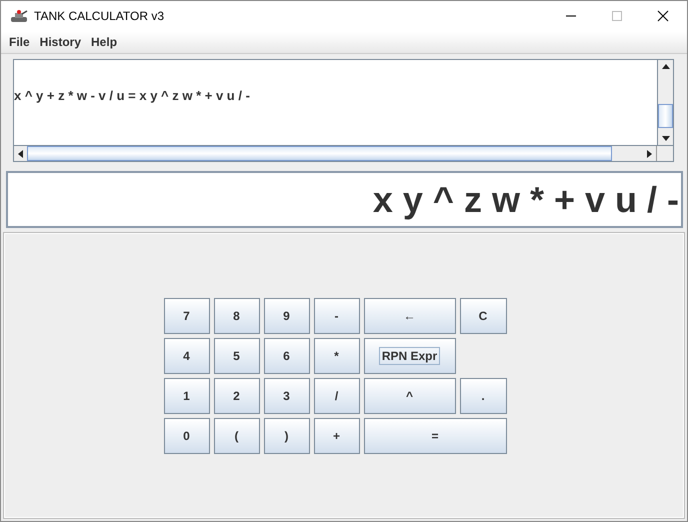 The height and width of the screenshot is (522, 688). Describe the element at coordinates (19, 16) in the screenshot. I see `tank-icon` at that location.